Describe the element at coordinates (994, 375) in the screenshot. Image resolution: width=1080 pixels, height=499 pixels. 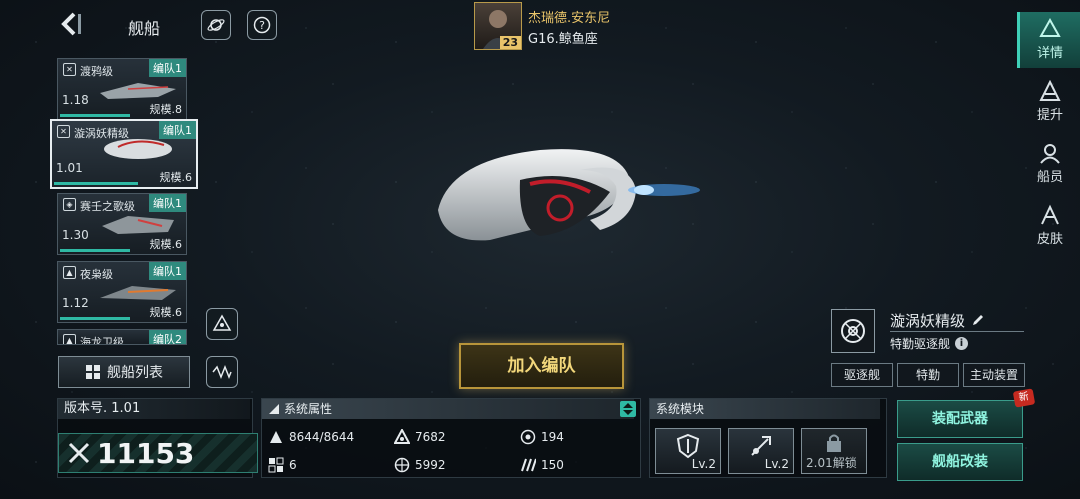
I see `tag-chip-2: 主动装置` at that location.